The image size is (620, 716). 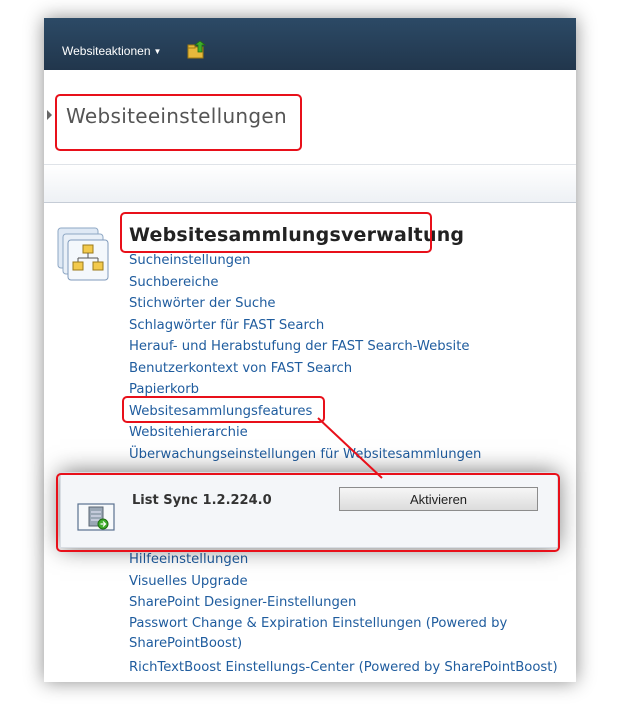 I want to click on link-hilfeeinstellungen: Hilfeeinstellungen, so click(x=351, y=560).